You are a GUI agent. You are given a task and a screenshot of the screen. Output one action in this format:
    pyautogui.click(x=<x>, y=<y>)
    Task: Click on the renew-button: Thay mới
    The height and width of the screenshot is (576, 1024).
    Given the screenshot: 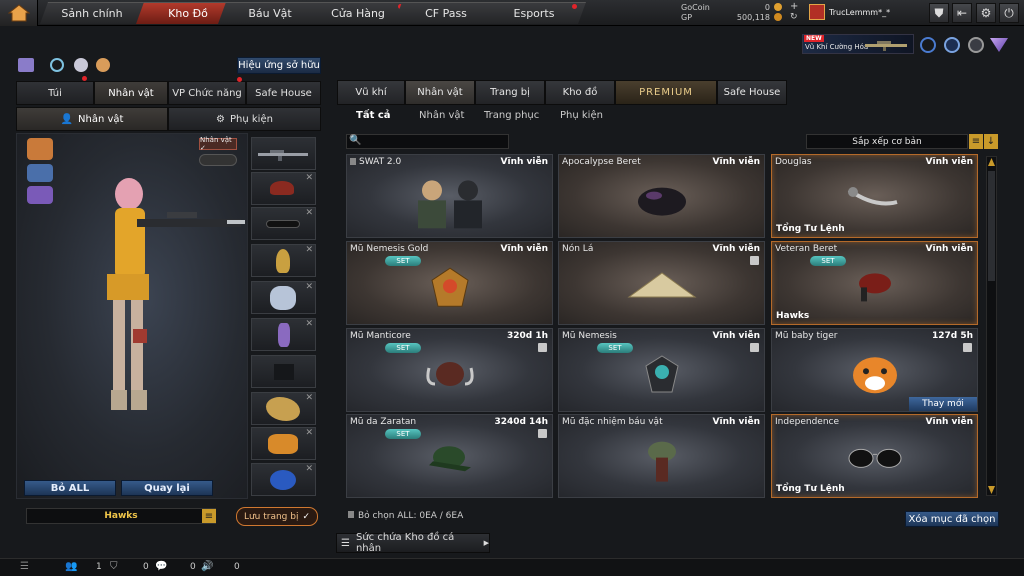 What is the action you would take?
    pyautogui.click(x=943, y=404)
    